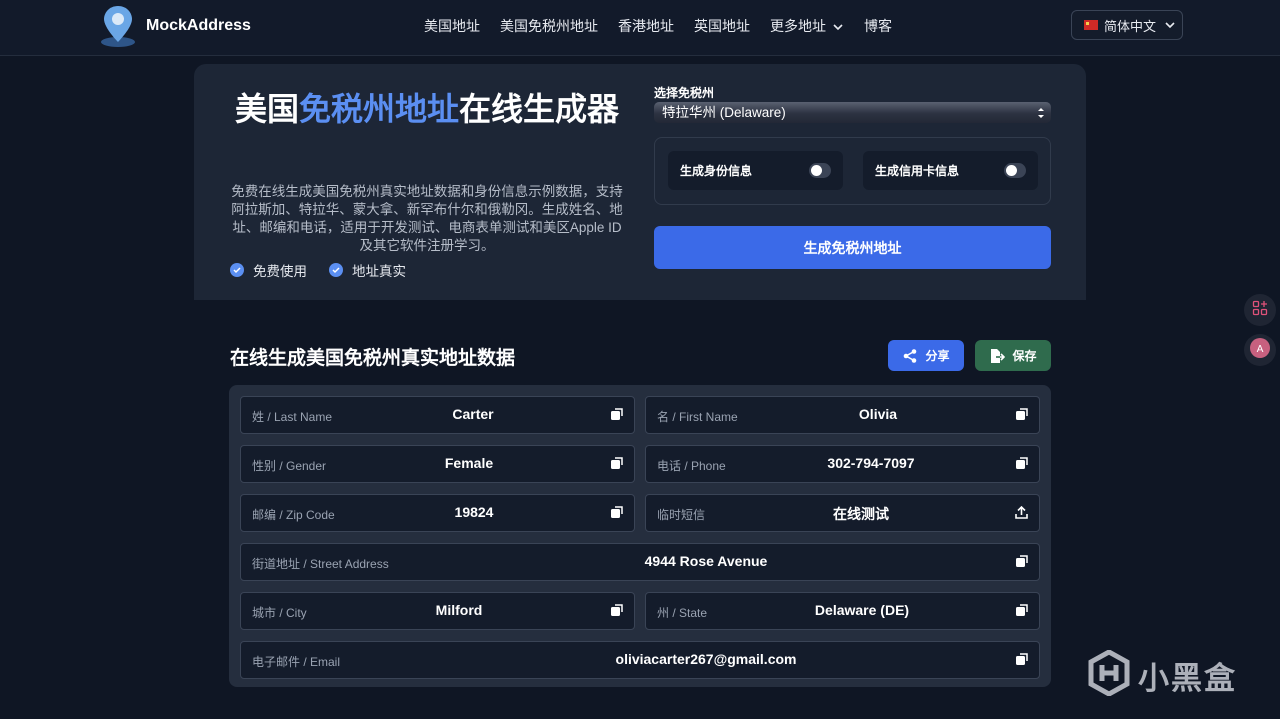  Describe the element at coordinates (871, 463) in the screenshot. I see `phone-value: 302-794-7097` at that location.